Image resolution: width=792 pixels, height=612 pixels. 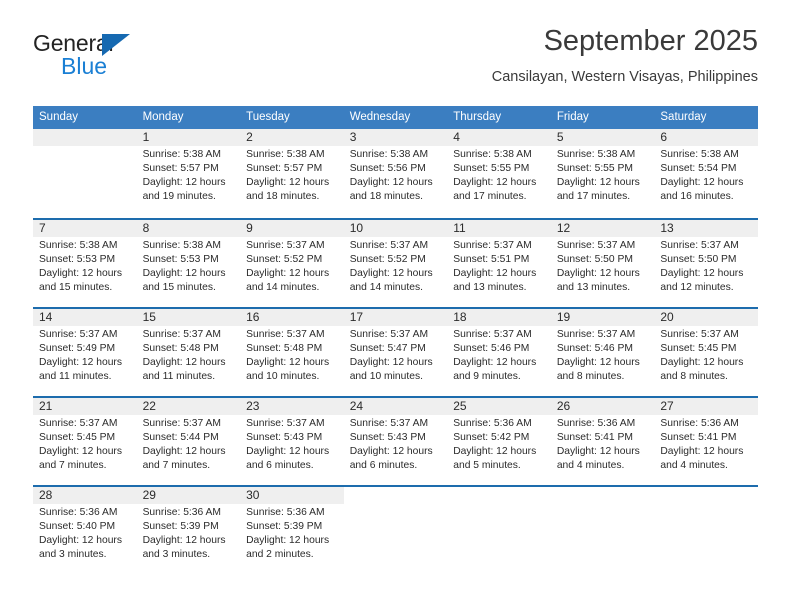 What do you see at coordinates (283, 377) in the screenshot?
I see `detail-daylight-2: and 10 minutes.` at bounding box center [283, 377].